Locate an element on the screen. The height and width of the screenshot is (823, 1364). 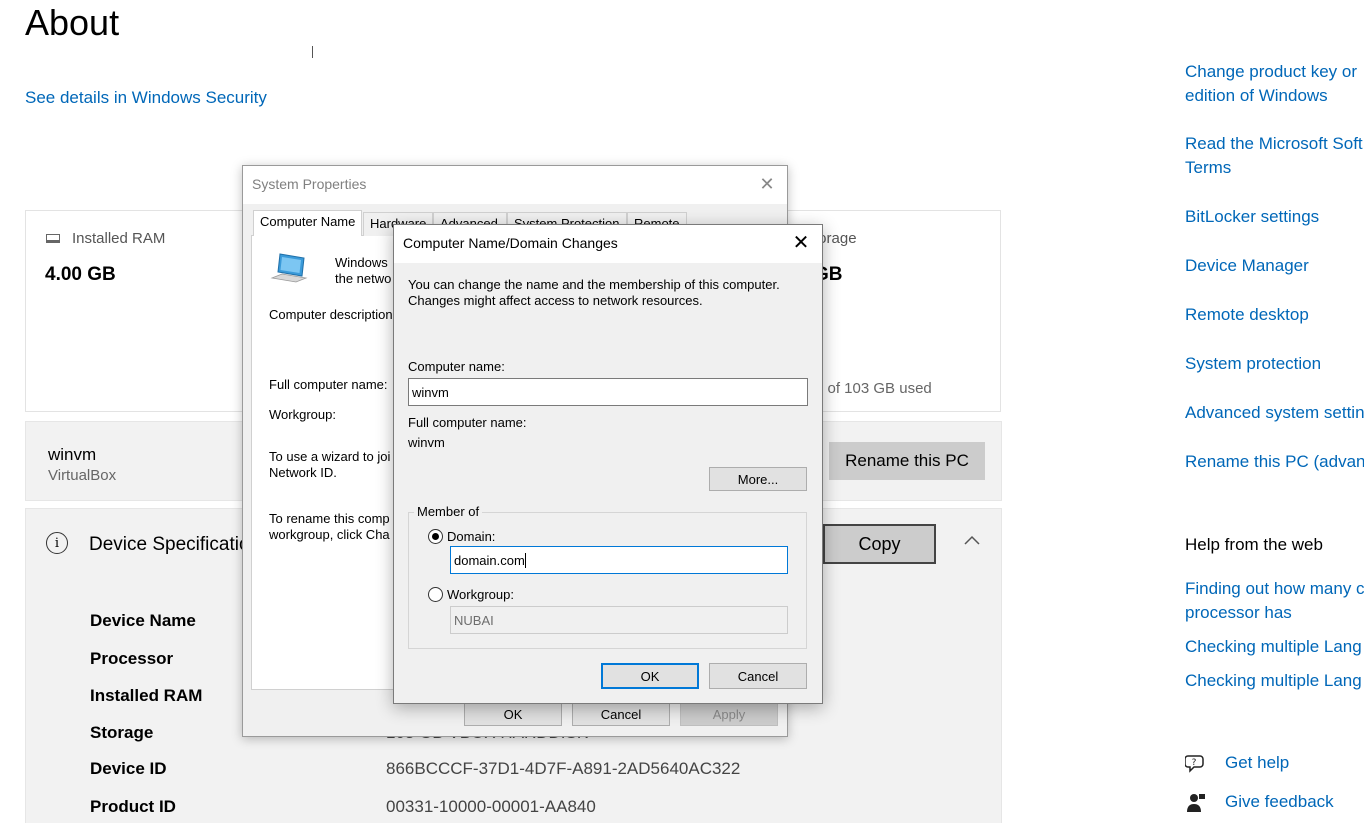
installed-ram-value: 4.00 GB is located at coordinates (80, 274).